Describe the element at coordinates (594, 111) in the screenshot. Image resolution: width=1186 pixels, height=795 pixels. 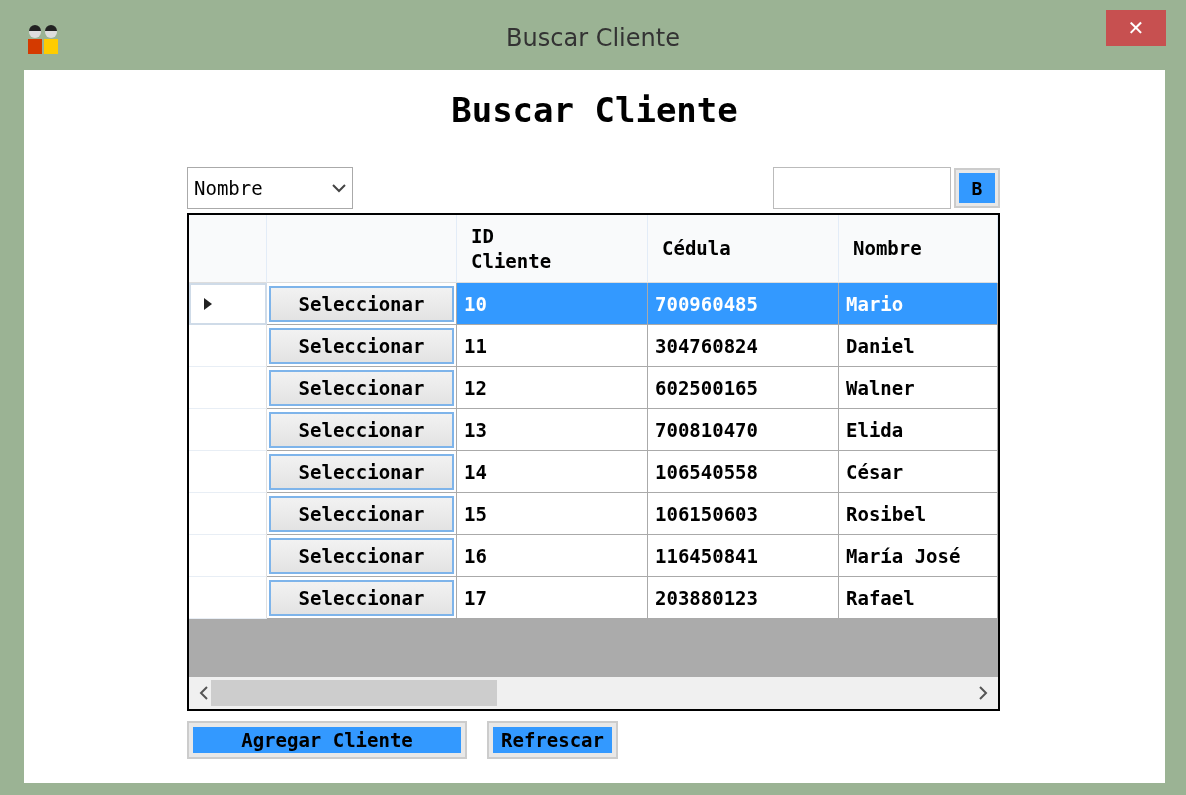
I see `form-heading: Buscar Cliente` at that location.